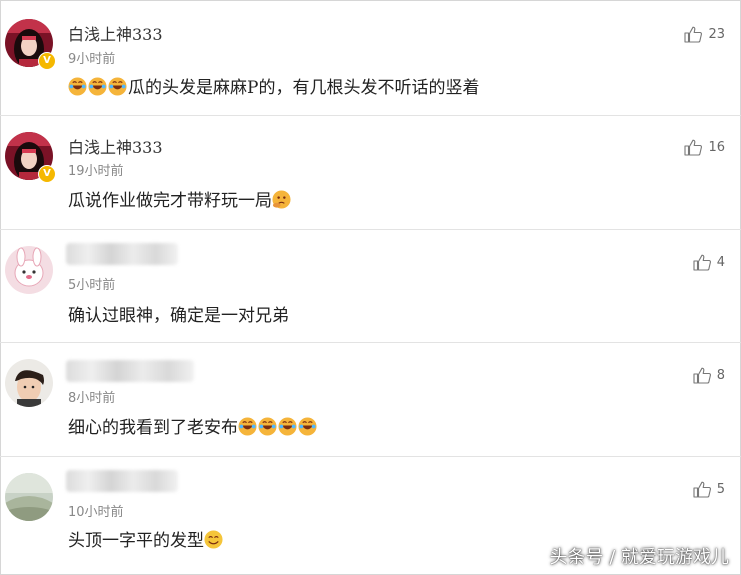  Describe the element at coordinates (281, 199) in the screenshot. I see `thinking-emoji-icon` at that location.